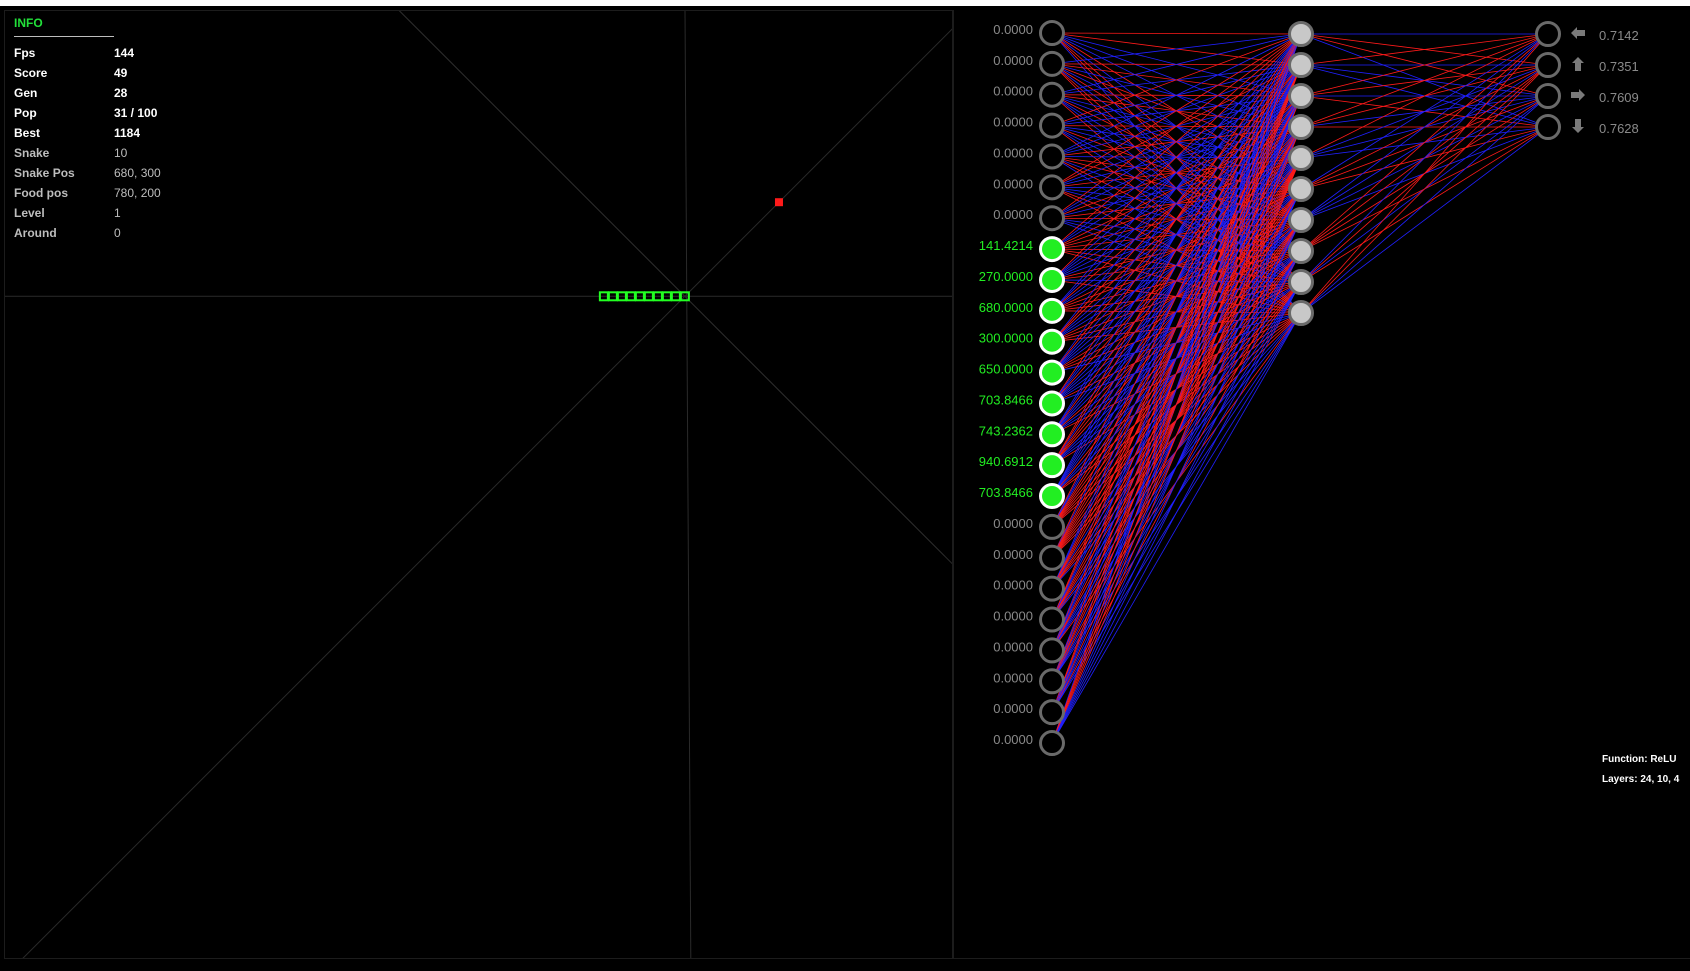  I want to click on arrow-up-icon, so click(1578, 64).